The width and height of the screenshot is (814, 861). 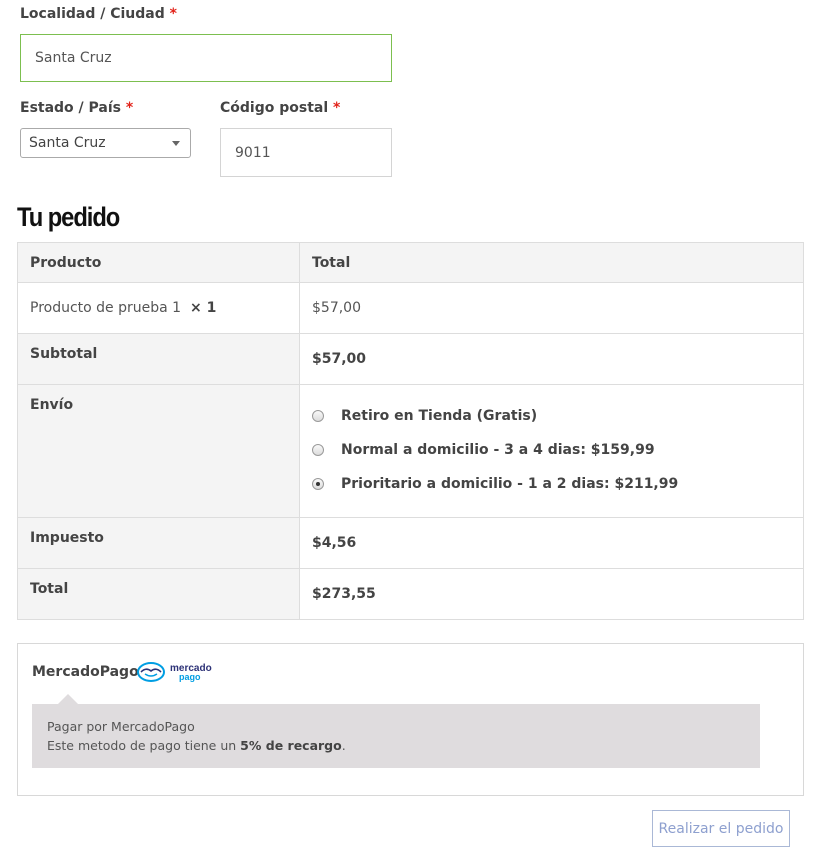 I want to click on subtotal-label: Subtotal, so click(x=158, y=359).